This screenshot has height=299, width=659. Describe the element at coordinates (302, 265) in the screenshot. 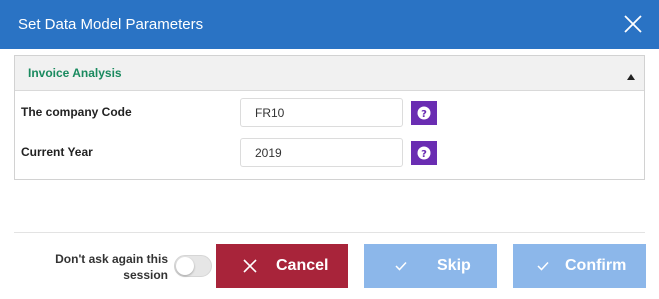

I see `cancel-button-label: Cancel` at that location.